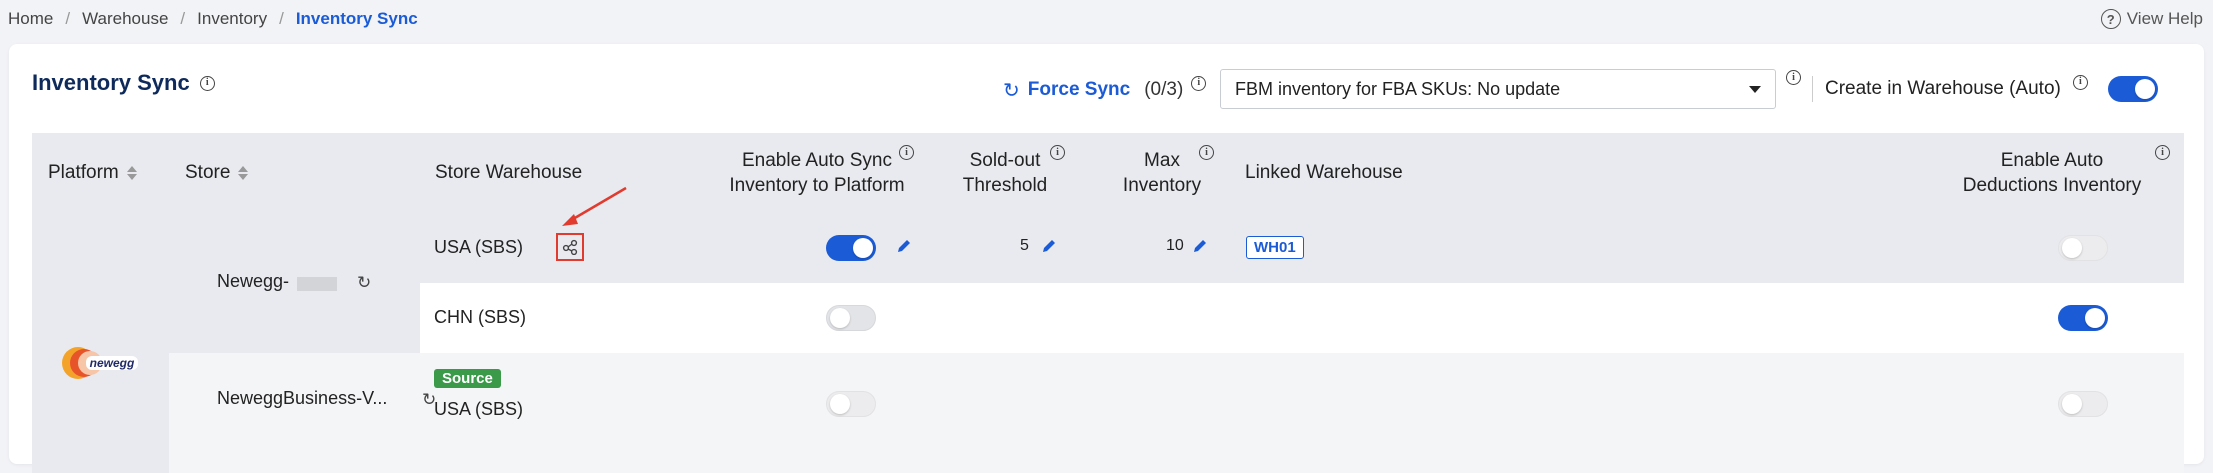 This screenshot has width=2213, height=473. I want to click on column-label: Enable Auto, so click(2052, 160).